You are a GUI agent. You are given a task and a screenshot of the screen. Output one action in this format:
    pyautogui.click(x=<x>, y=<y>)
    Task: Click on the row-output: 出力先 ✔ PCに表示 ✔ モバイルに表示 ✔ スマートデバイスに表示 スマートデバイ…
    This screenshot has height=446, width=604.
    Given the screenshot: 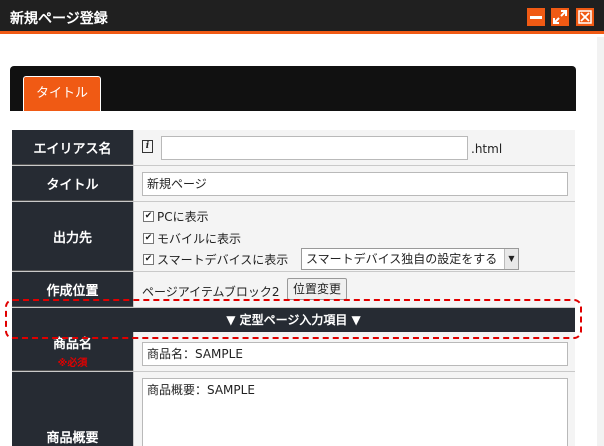 What is the action you would take?
    pyautogui.click(x=293, y=237)
    